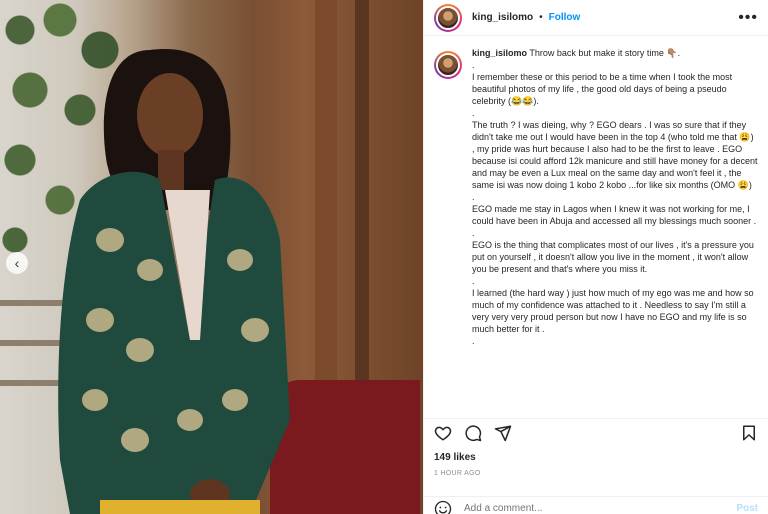 The image size is (768, 514). Describe the element at coordinates (502, 17) in the screenshot. I see `header-username: king_isilomo` at that location.